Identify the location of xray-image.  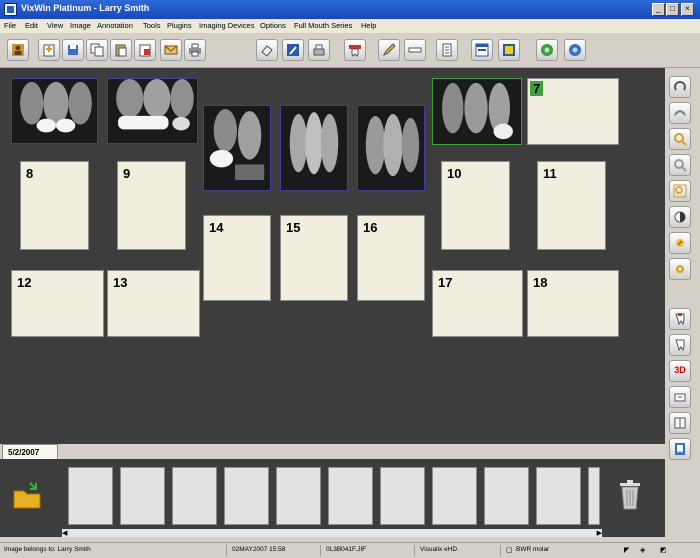
(54, 111).